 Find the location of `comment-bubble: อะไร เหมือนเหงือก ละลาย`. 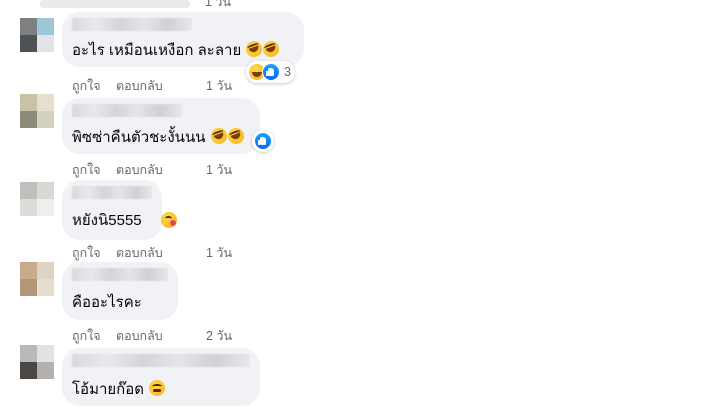

comment-bubble: อะไร เหมือนเหงือก ละลาย is located at coordinates (183, 39).